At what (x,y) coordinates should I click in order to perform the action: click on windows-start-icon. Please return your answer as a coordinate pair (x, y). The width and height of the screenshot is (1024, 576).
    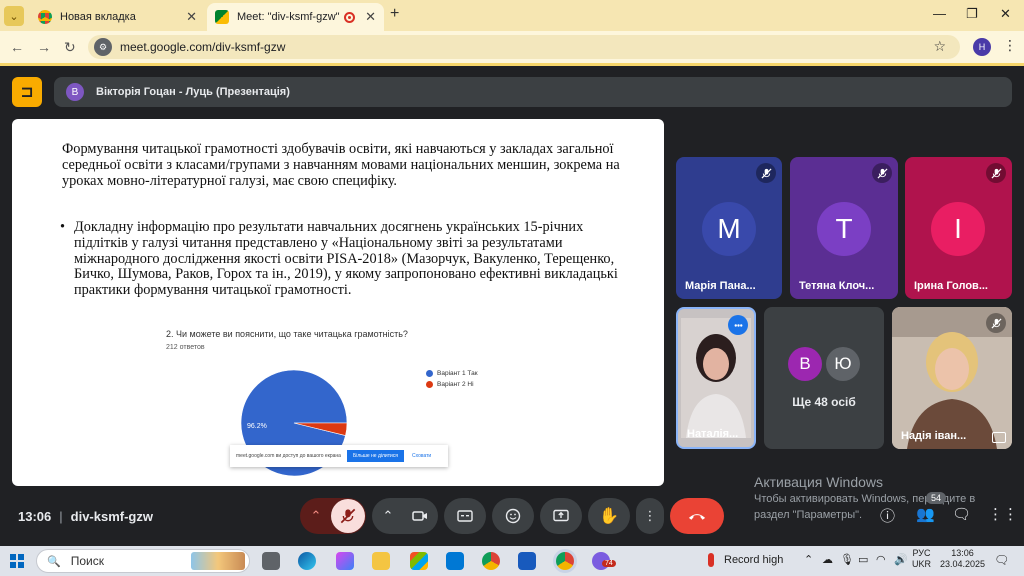
    Looking at the image, I should click on (17, 561).